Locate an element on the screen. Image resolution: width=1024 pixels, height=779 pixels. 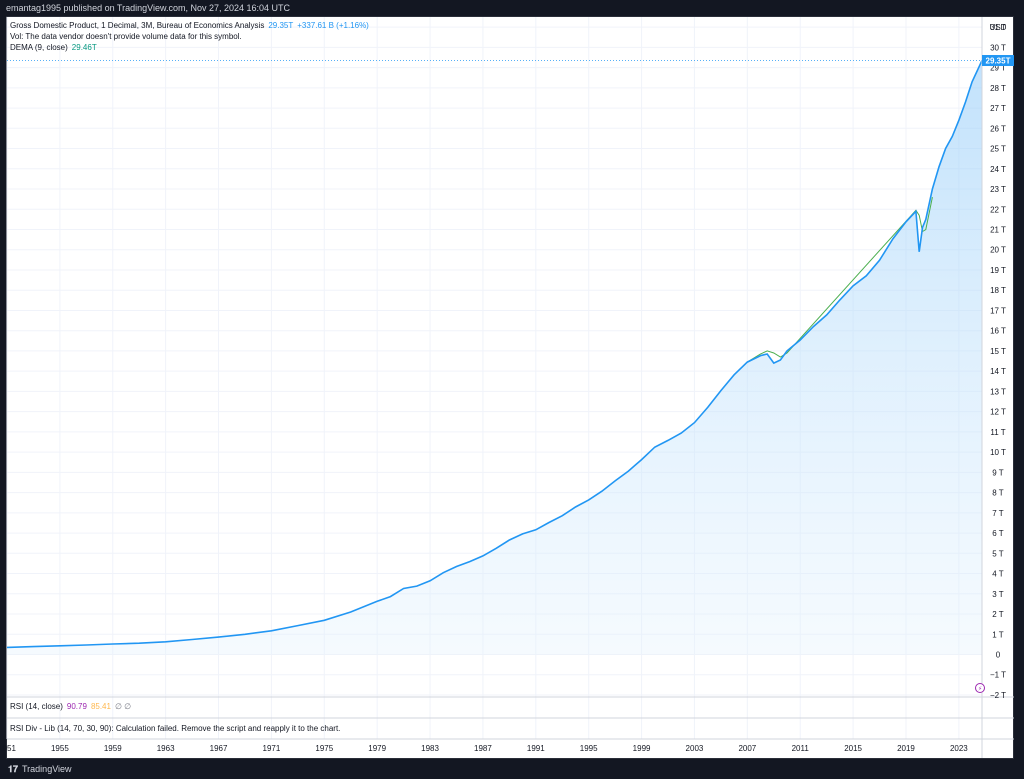
x-tick-label: 2003 is located at coordinates (695, 748).